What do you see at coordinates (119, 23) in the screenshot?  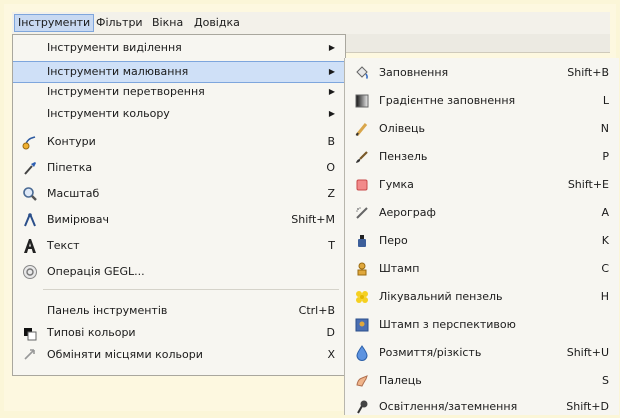 I see `menubar-filters: Фільтри` at bounding box center [119, 23].